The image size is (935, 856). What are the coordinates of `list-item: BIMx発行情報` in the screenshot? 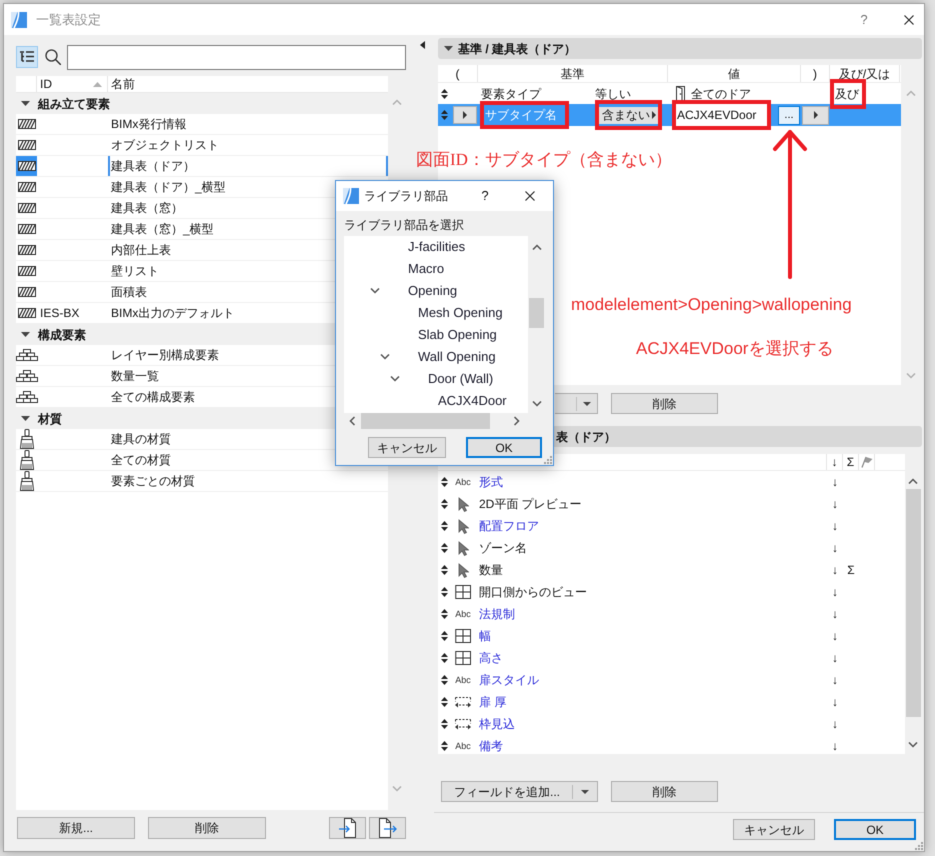 It's located at (248, 124).